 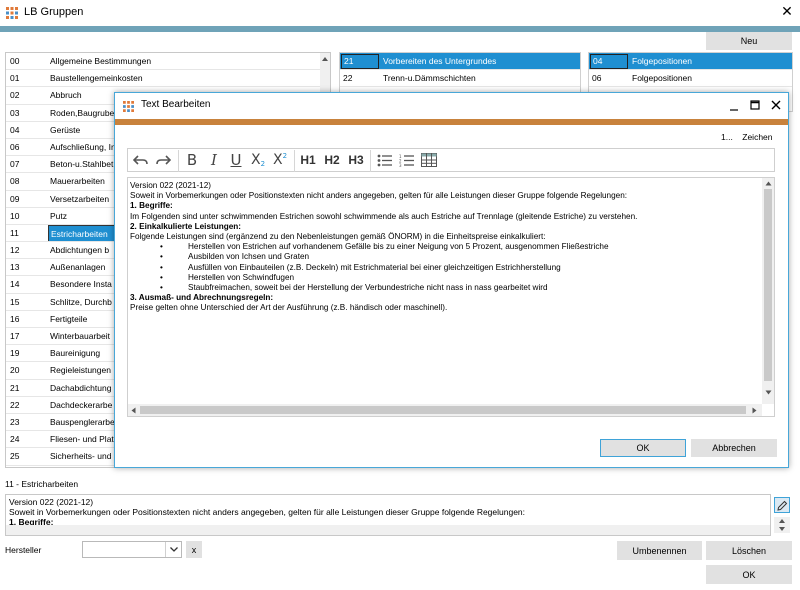 What do you see at coordinates (782, 505) in the screenshot?
I see `edit-text-button` at bounding box center [782, 505].